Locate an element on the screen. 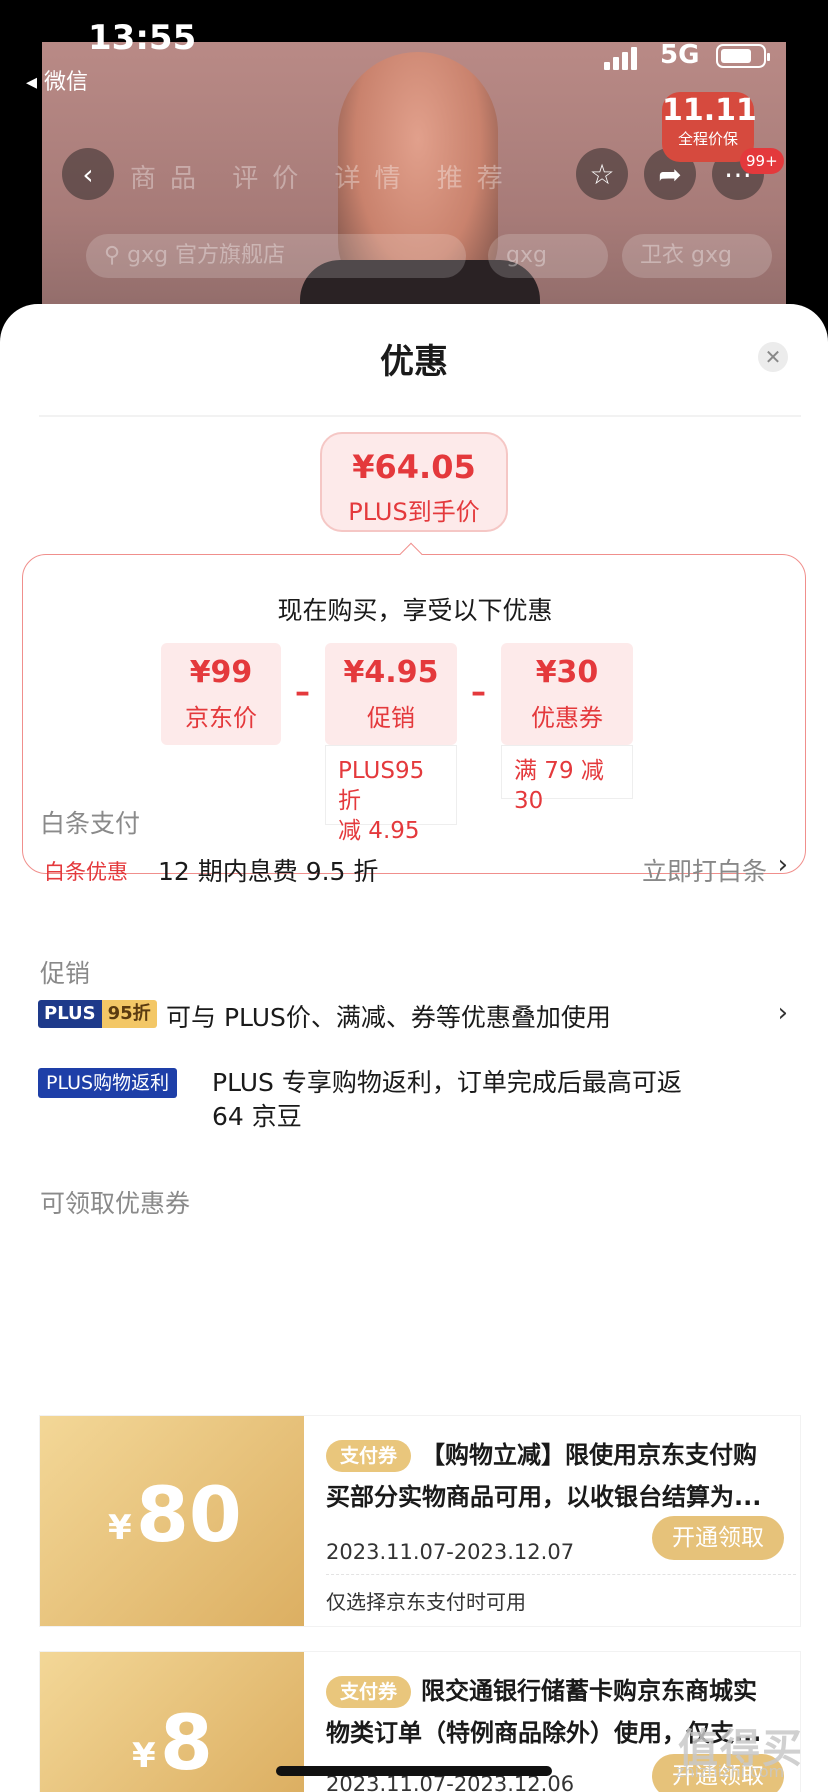 This screenshot has height=1792, width=828. plus-discount-text: 可与 PLUS价、满减、券等优惠叠加使用 is located at coordinates (388, 1017).